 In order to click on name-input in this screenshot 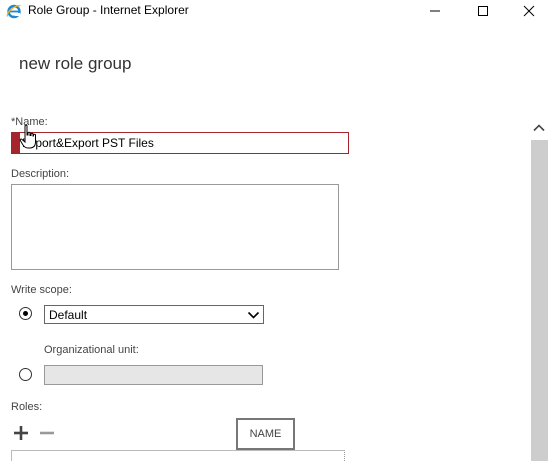, I will do `click(184, 143)`.